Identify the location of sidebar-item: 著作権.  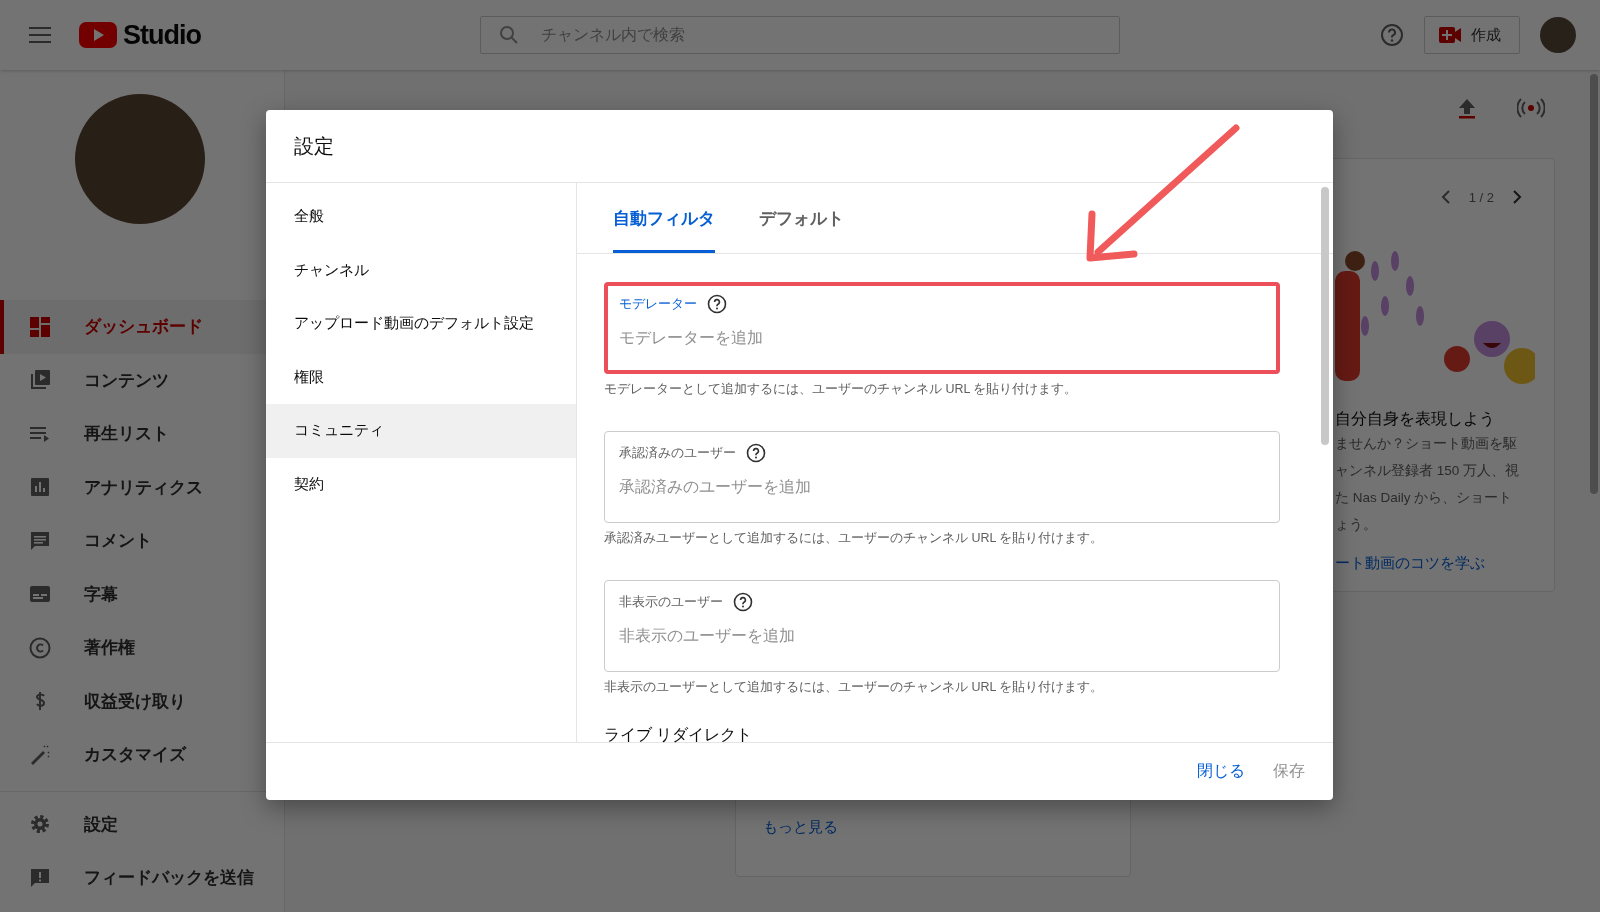
(142, 648).